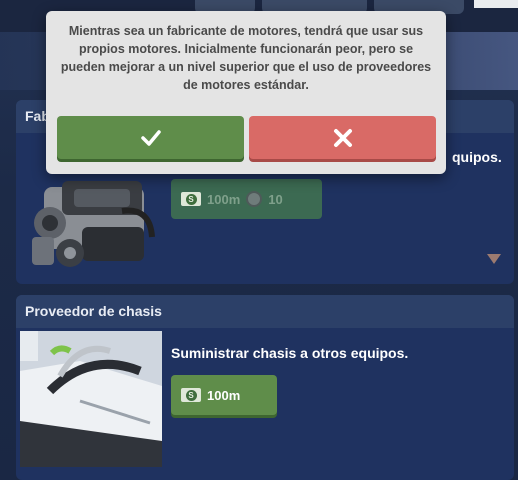 Image resolution: width=518 pixels, height=480 pixels. What do you see at coordinates (290, 353) in the screenshot?
I see `card-description: Suministrar chasis a otros equipos.` at bounding box center [290, 353].